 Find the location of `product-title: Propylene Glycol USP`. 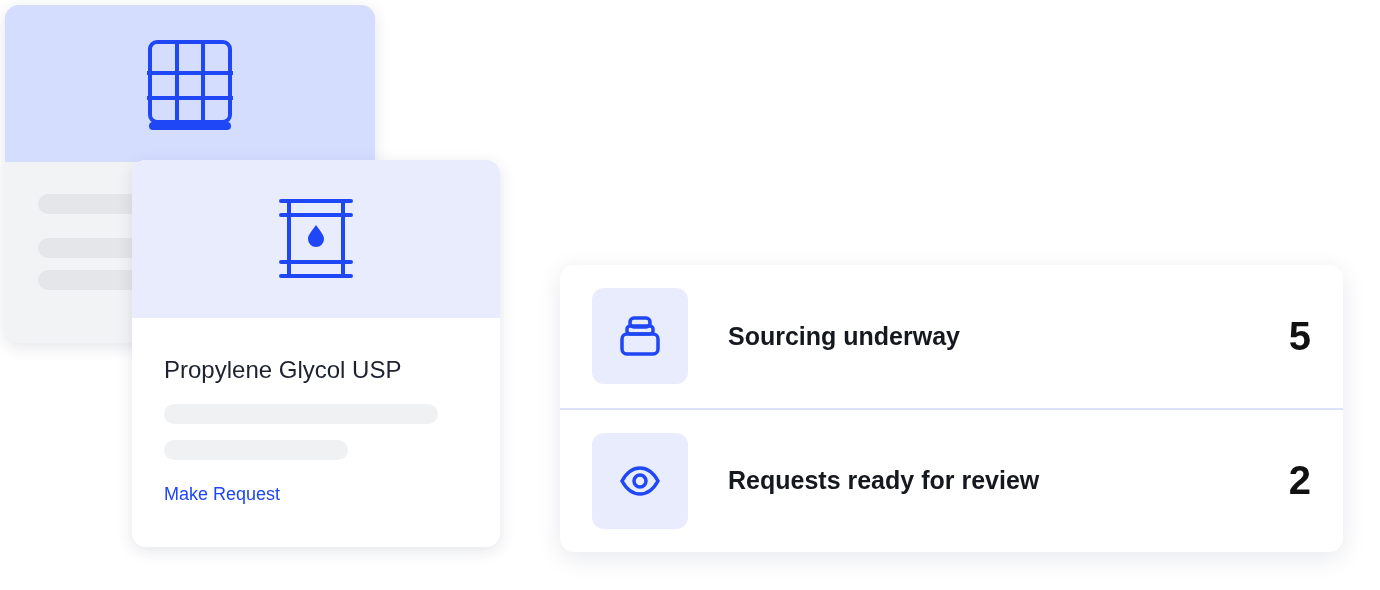

product-title: Propylene Glycol USP is located at coordinates (283, 370).